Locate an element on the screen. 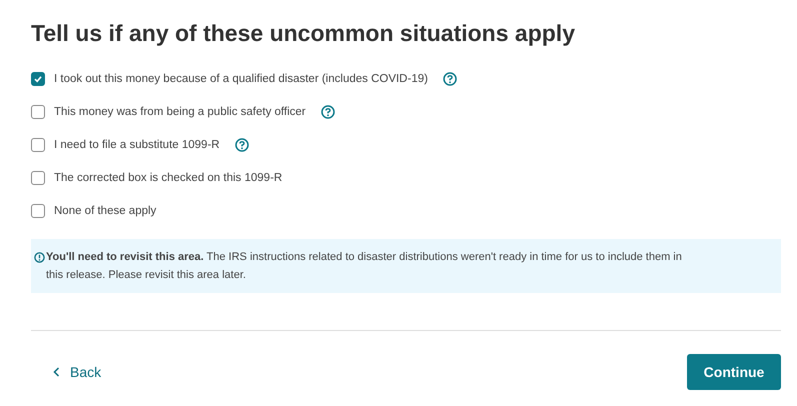 The width and height of the screenshot is (797, 406). checkmark-icon is located at coordinates (38, 79).